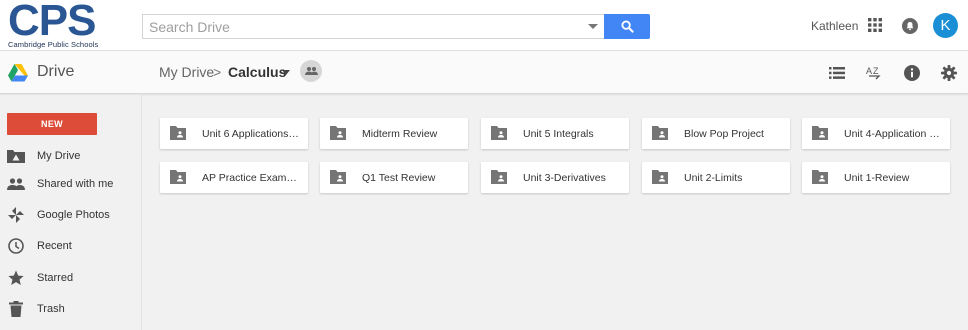  Describe the element at coordinates (16, 246) in the screenshot. I see `clock-icon` at that location.